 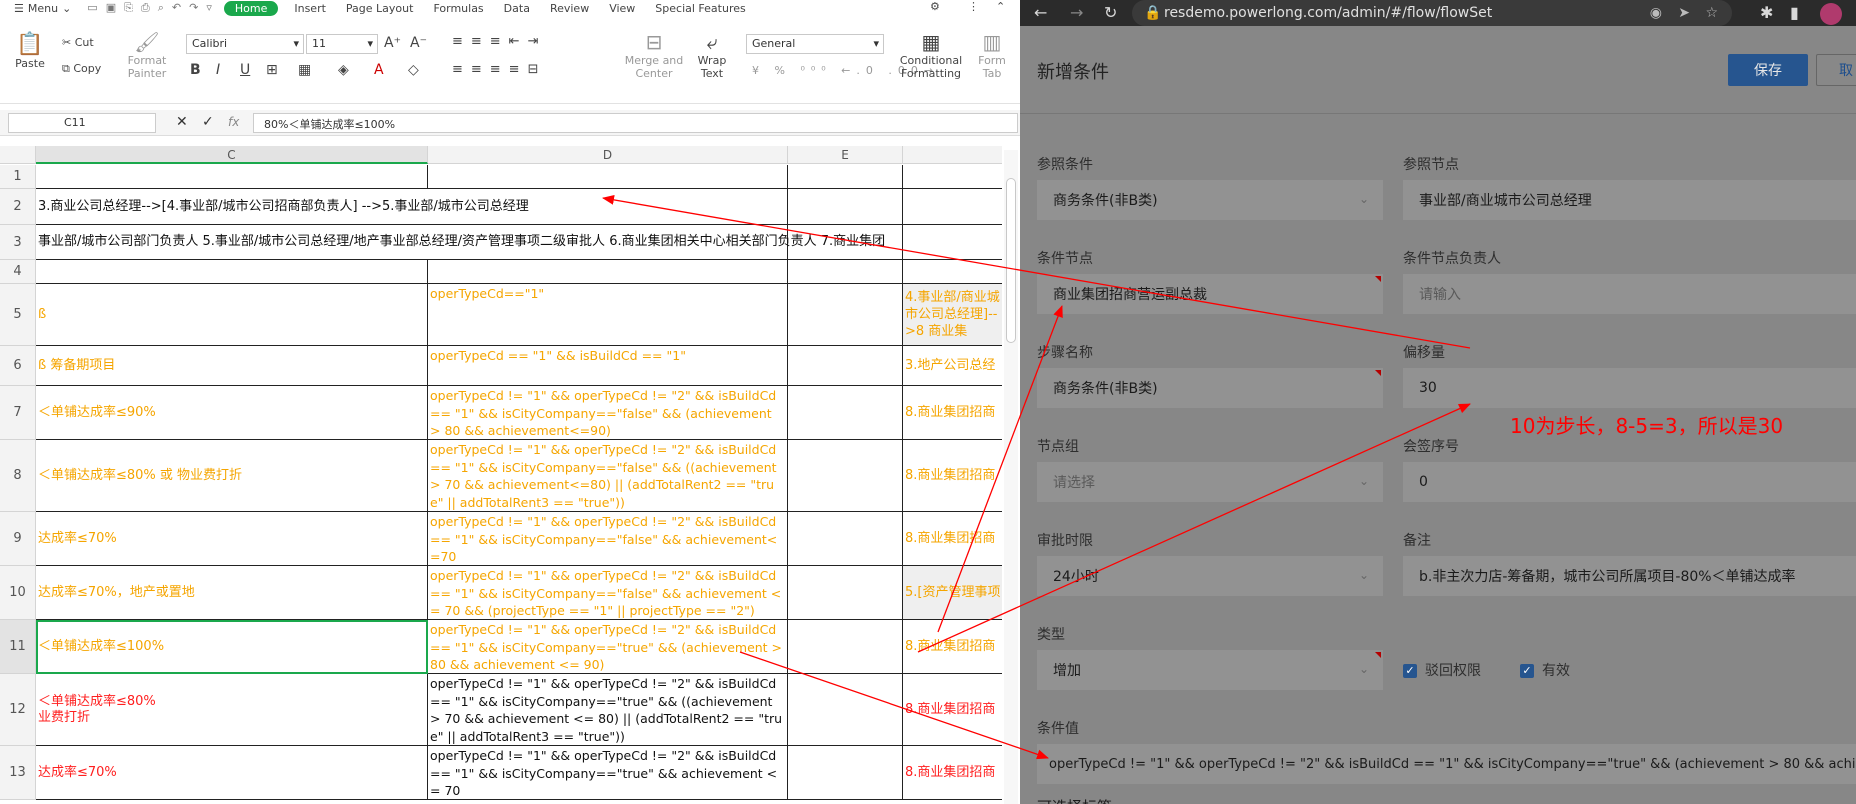 What do you see at coordinates (1711, 13) in the screenshot?
I see `star-icon: ☆` at bounding box center [1711, 13].